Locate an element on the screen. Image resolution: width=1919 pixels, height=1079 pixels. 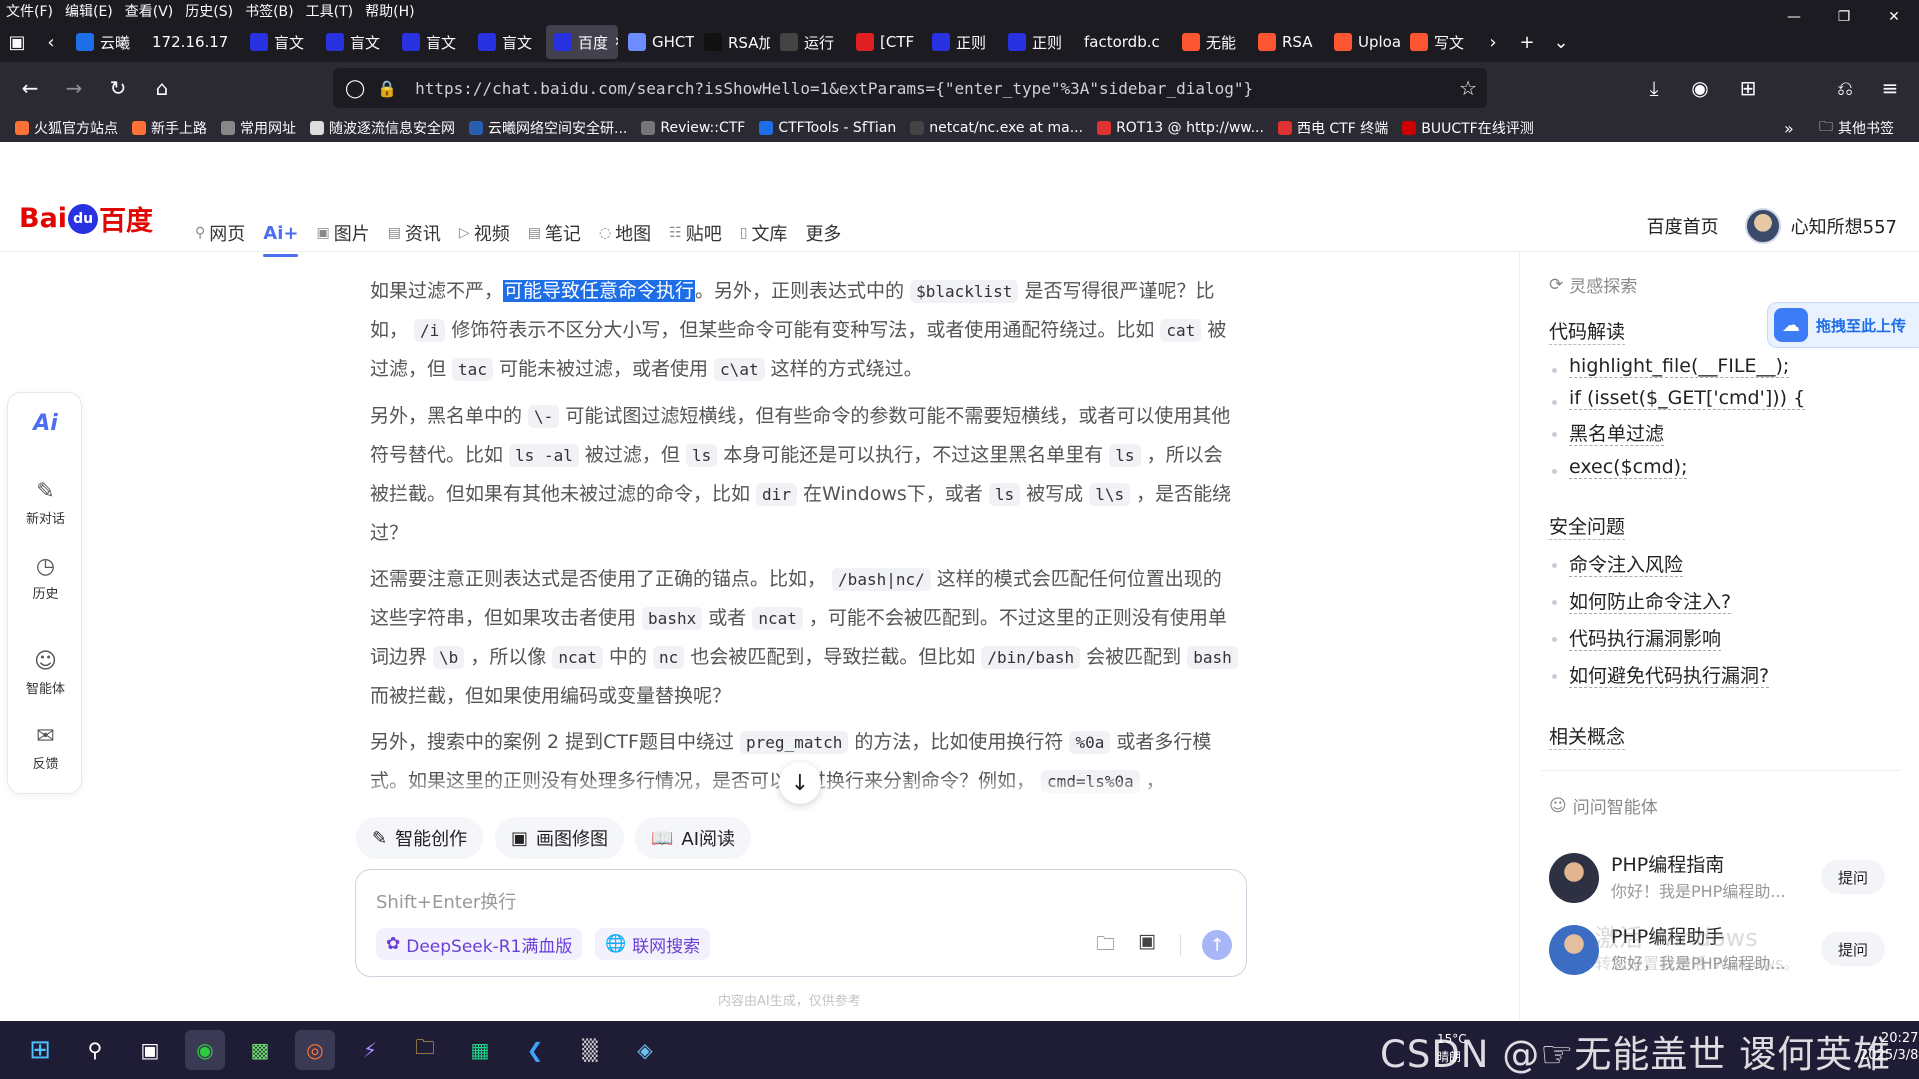
avatar is located at coordinates (1762, 226).